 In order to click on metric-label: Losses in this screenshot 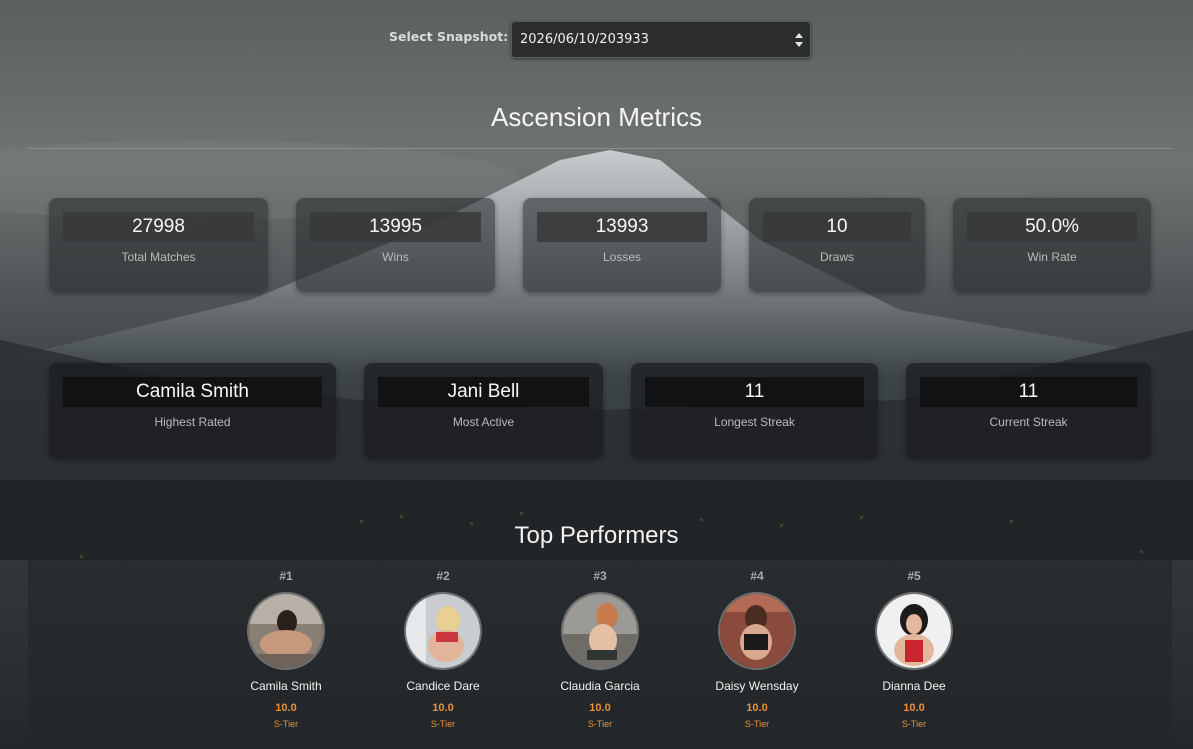, I will do `click(622, 257)`.